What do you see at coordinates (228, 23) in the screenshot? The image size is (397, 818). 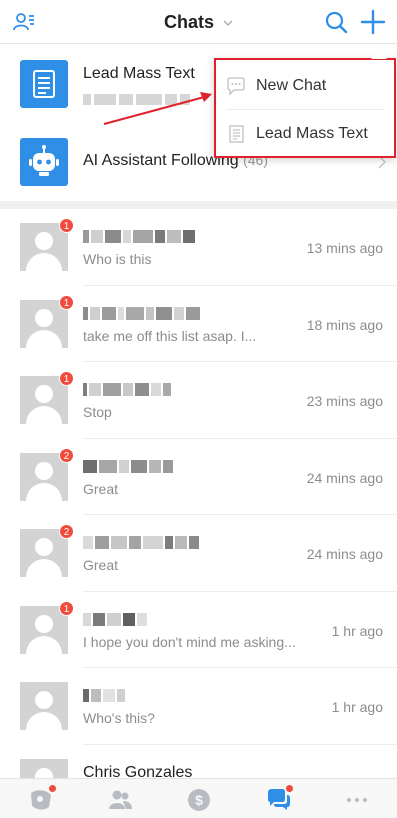 I see `chevron-down-icon` at bounding box center [228, 23].